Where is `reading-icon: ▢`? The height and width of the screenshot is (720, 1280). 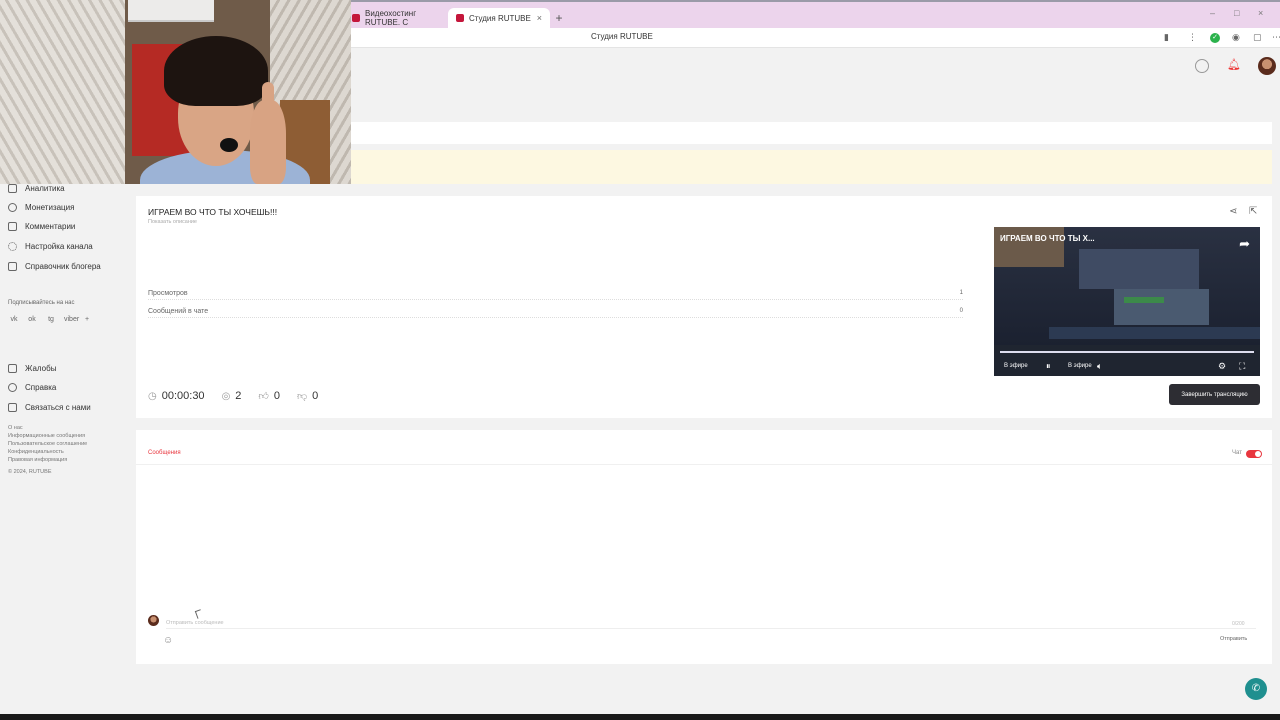 reading-icon: ▢ is located at coordinates (1257, 37).